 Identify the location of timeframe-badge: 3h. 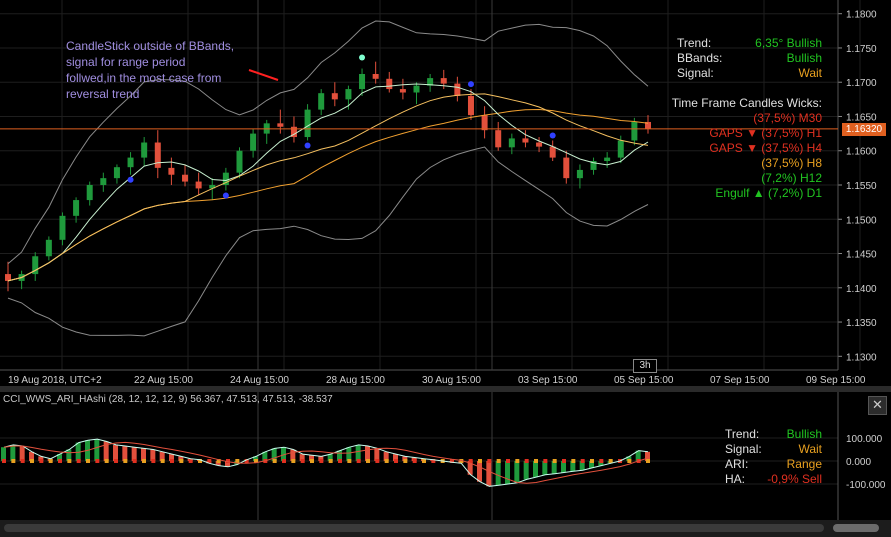
(645, 366).